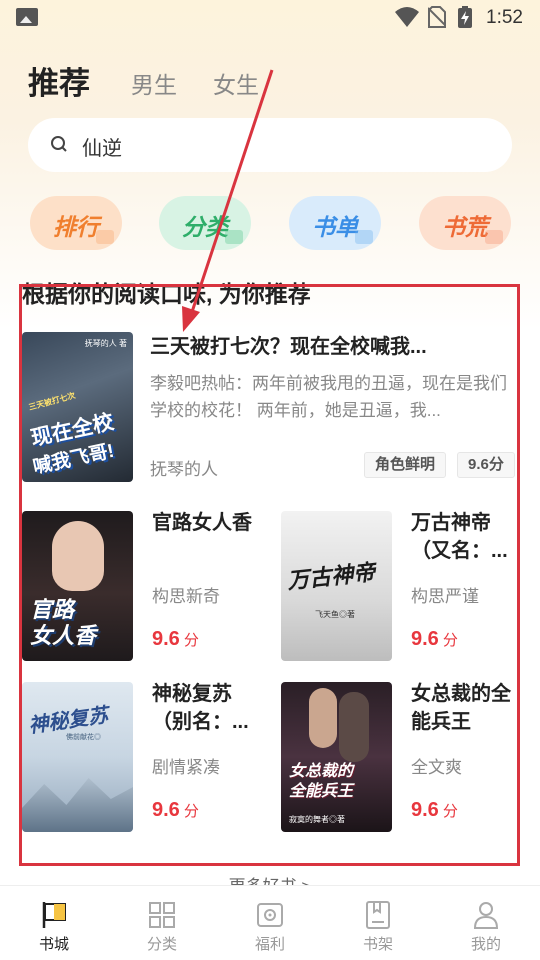  I want to click on book-shortage-button: 书荒, so click(465, 223).